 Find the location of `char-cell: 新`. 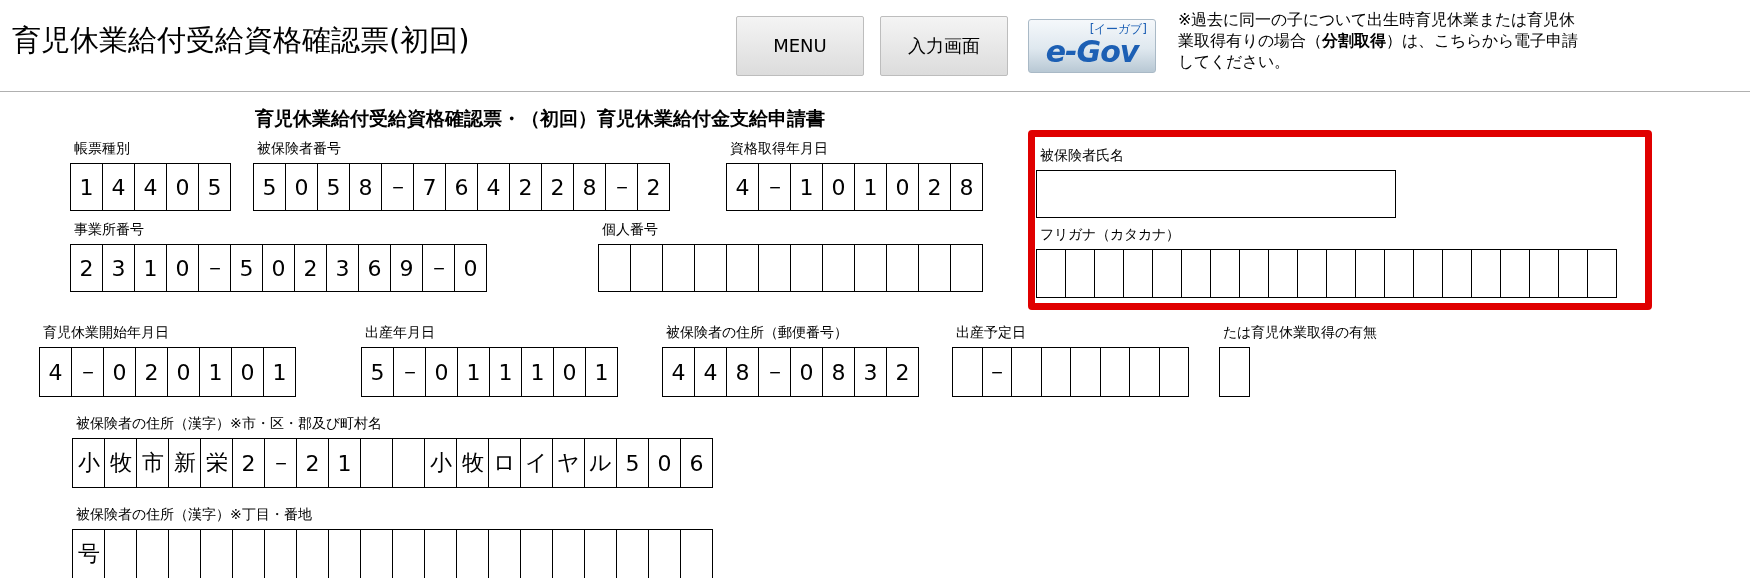

char-cell: 新 is located at coordinates (184, 463).